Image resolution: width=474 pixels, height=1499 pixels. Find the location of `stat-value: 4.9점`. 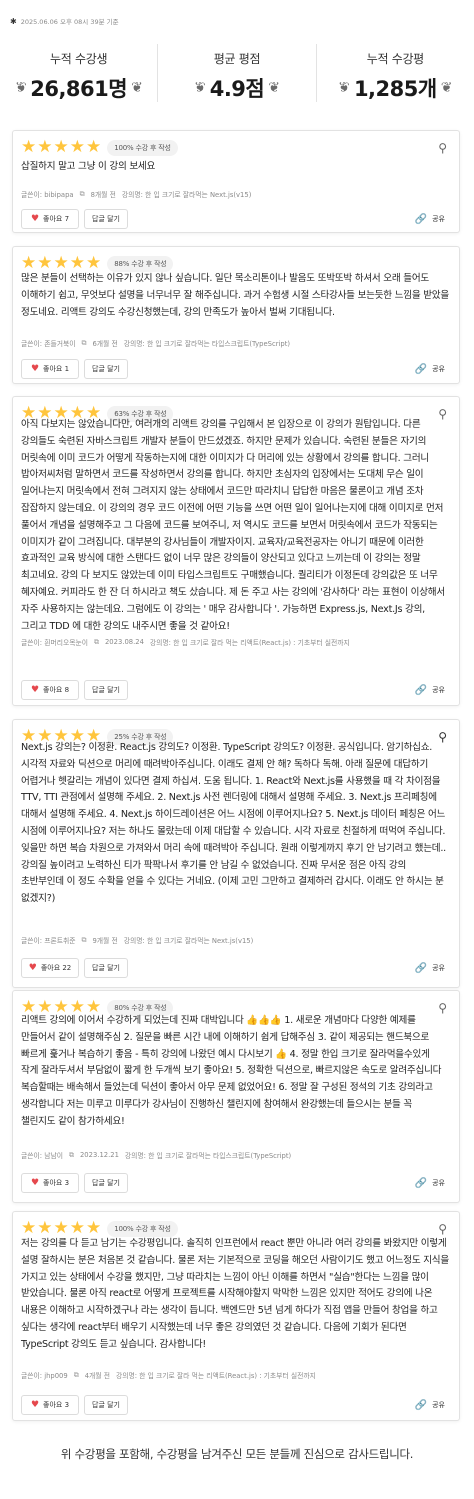

stat-value: 4.9점 is located at coordinates (237, 89).